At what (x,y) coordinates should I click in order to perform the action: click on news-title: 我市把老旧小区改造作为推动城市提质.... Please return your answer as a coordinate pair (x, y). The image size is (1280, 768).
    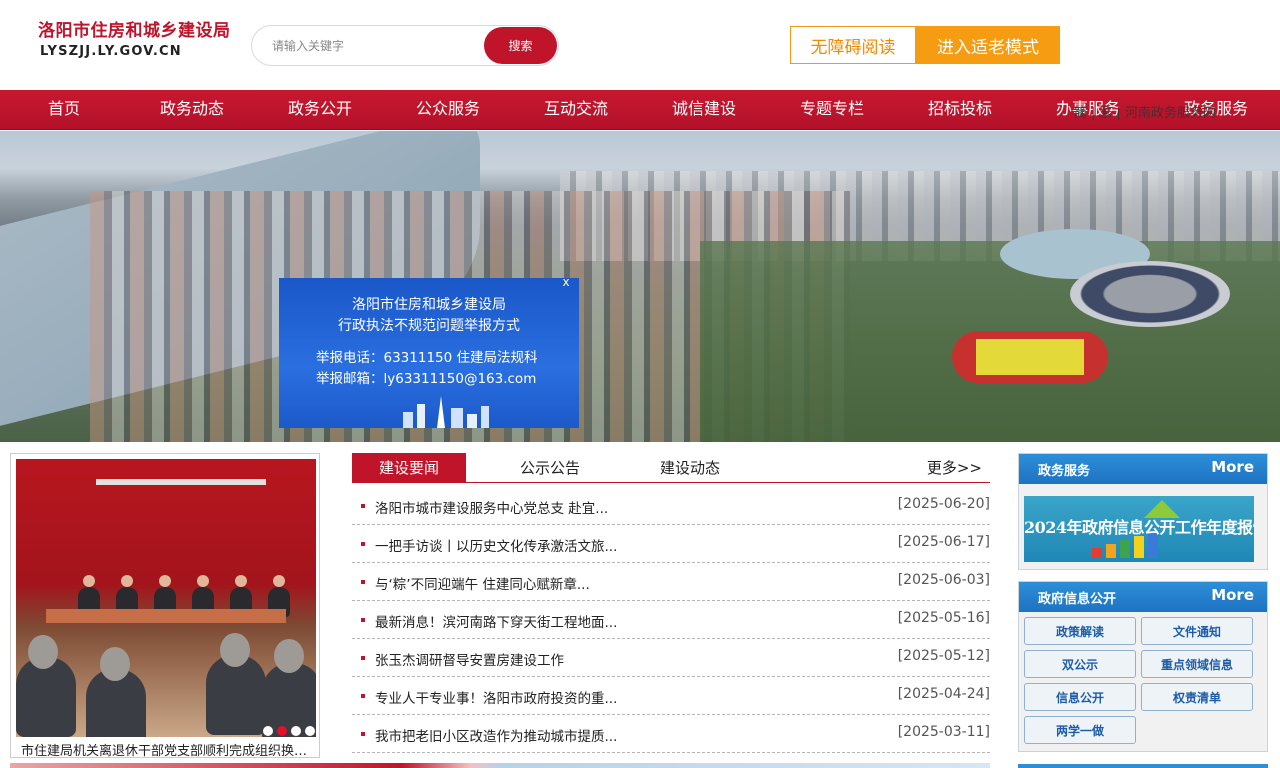
    Looking at the image, I should click on (496, 737).